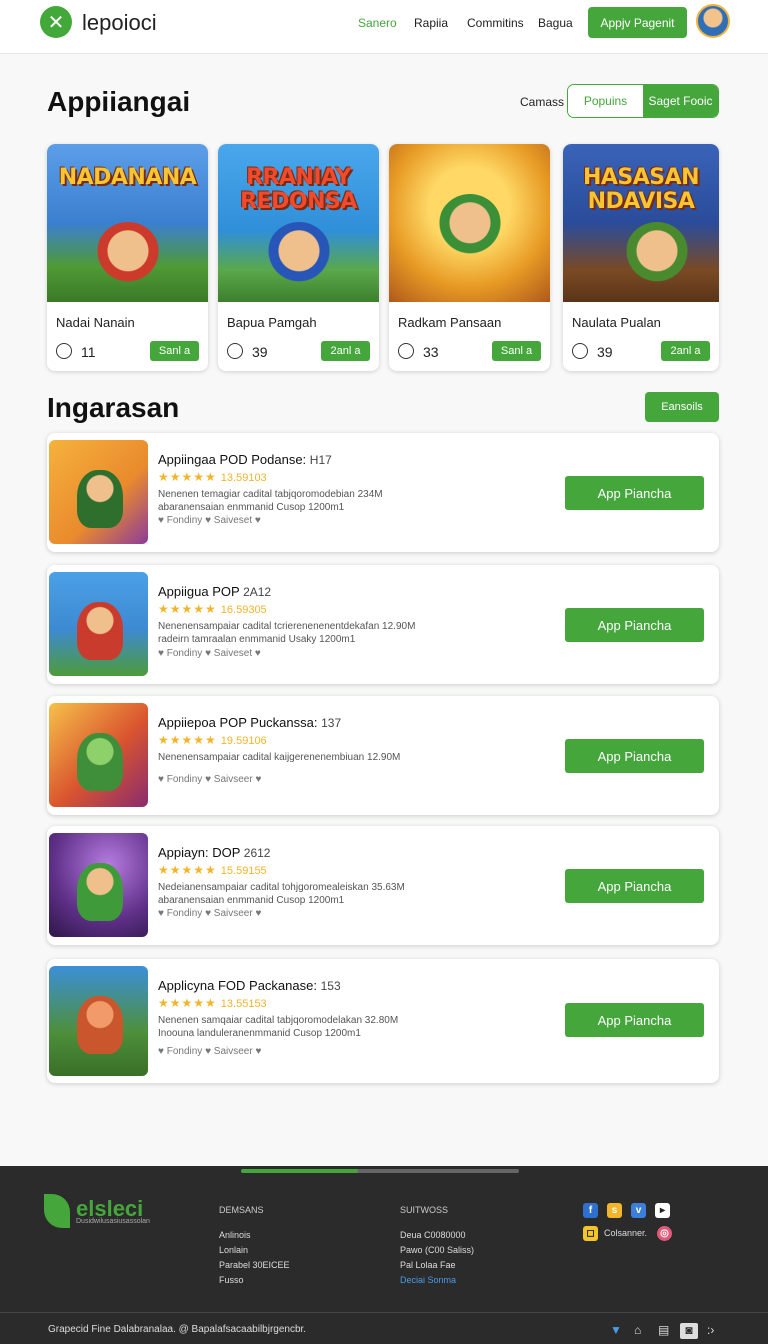 The image size is (768, 1344). What do you see at coordinates (250, 722) in the screenshot?
I see `item-title: Appiiepoa POP Puckanssa: 137` at bounding box center [250, 722].